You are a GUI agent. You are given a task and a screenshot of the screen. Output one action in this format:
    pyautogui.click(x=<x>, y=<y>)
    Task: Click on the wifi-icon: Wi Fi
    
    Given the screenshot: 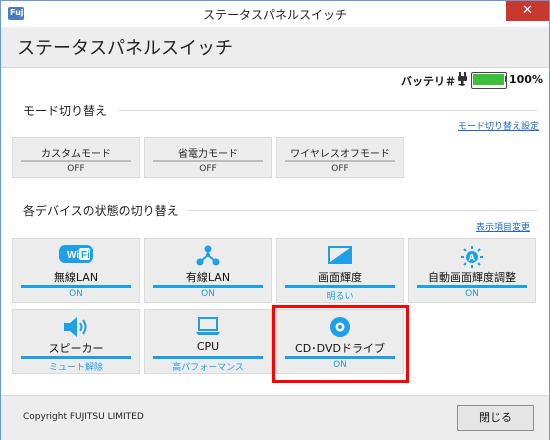 What is the action you would take?
    pyautogui.click(x=76, y=254)
    